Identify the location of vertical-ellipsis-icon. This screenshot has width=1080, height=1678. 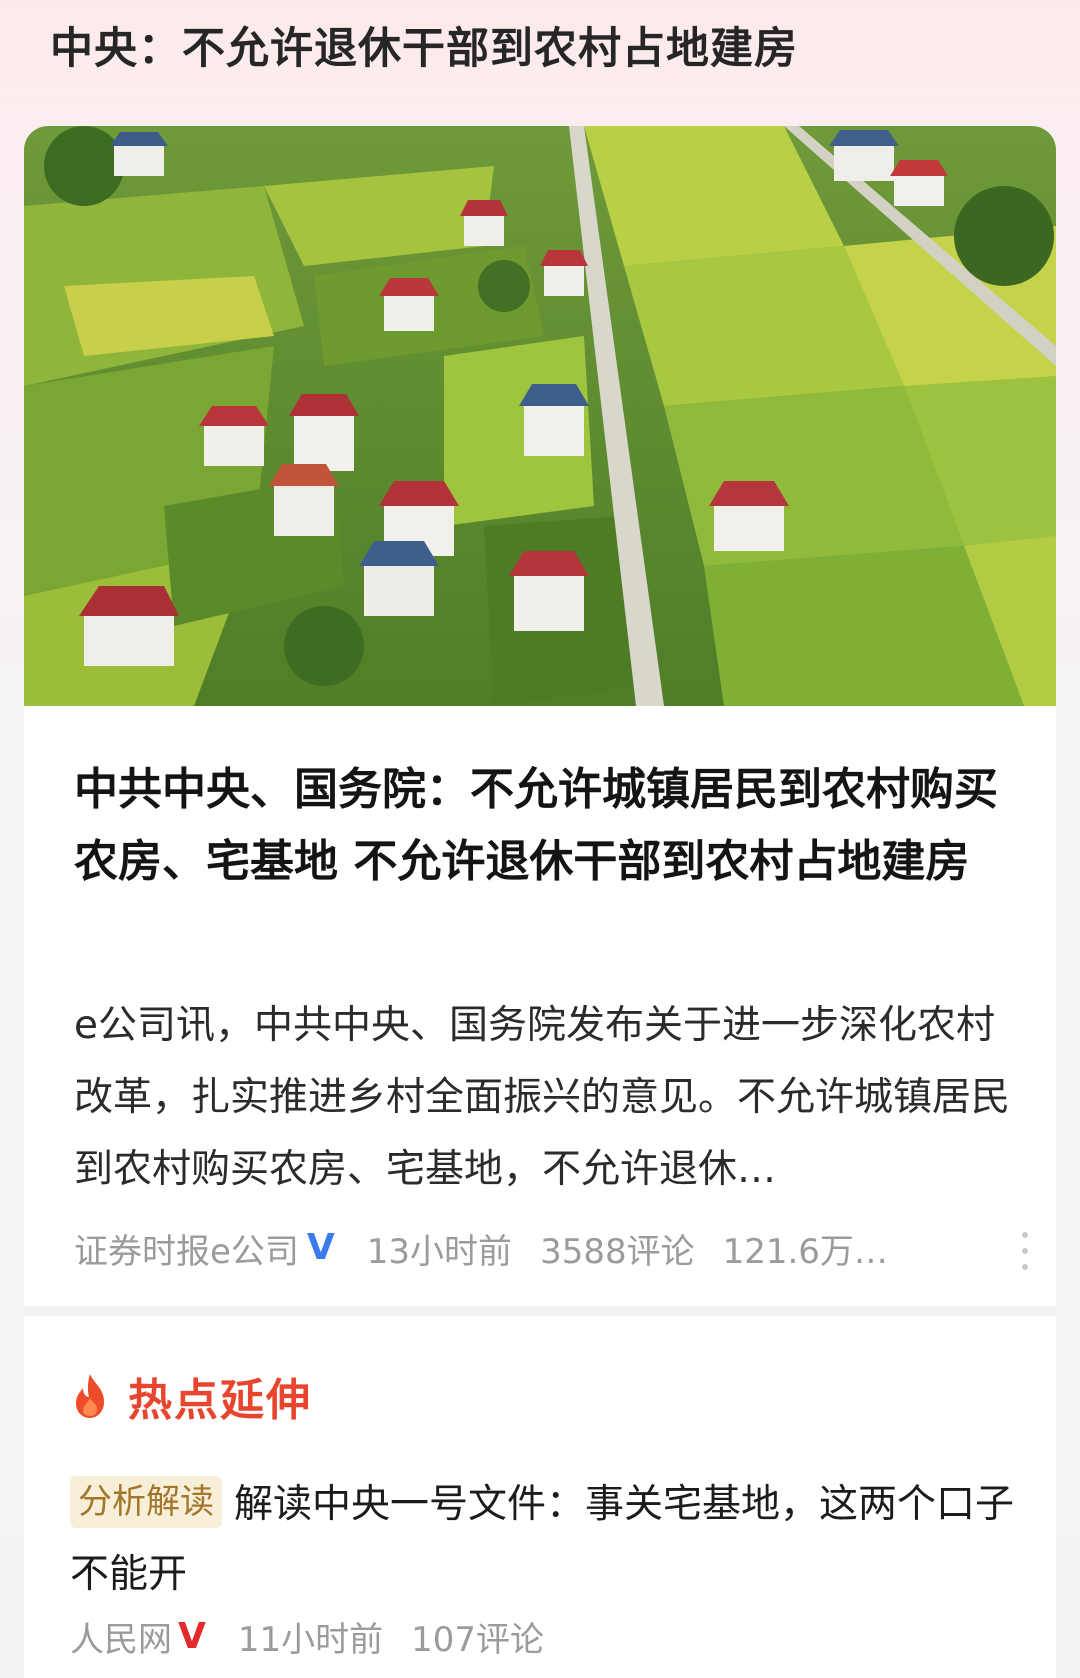
(1027, 1252).